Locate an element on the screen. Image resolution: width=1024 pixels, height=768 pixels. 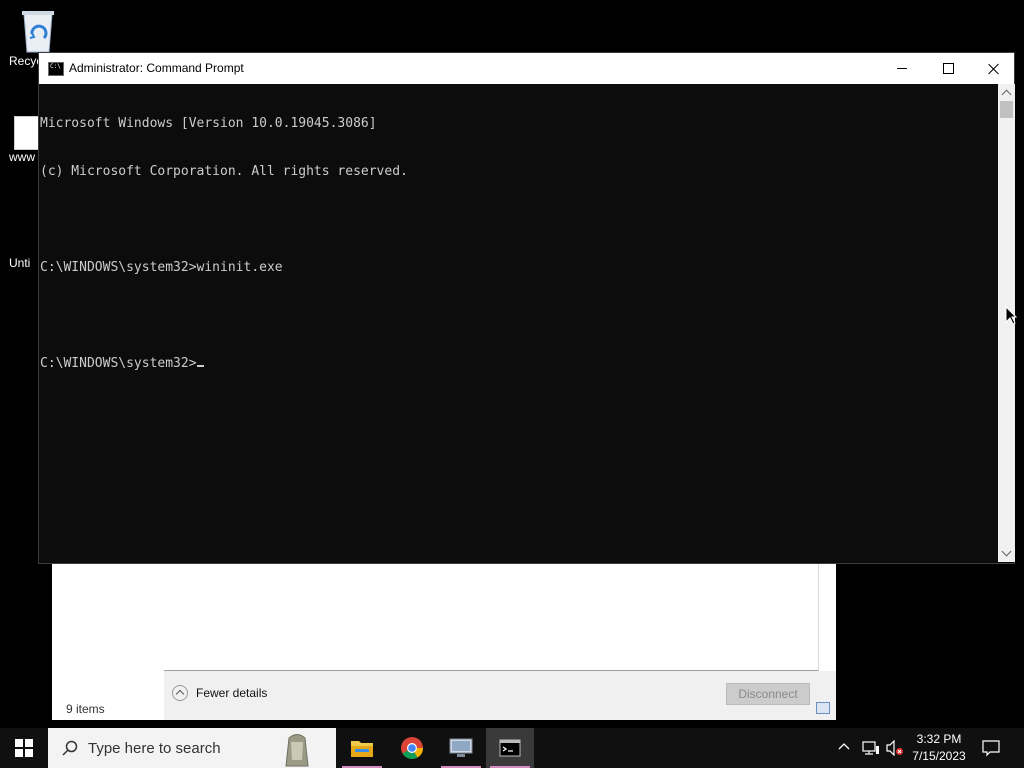
network-icon is located at coordinates (871, 748).